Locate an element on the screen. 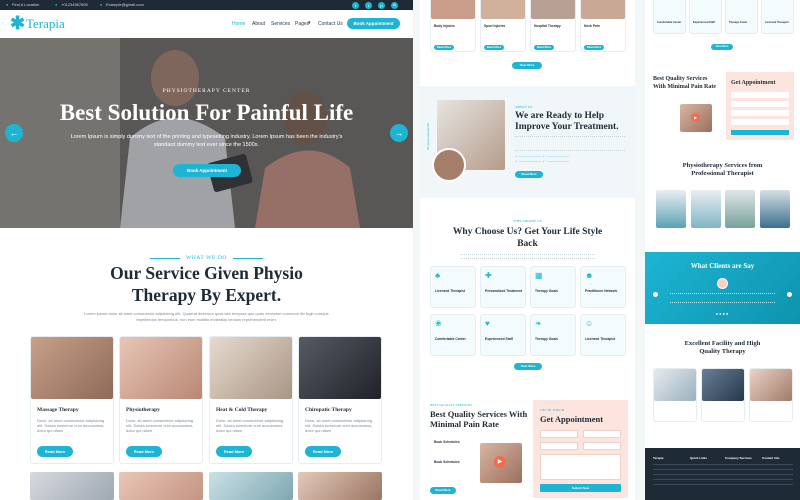 The width and height of the screenshot is (800, 500). services-title-line2: Therapy By Expert. is located at coordinates (206, 295).